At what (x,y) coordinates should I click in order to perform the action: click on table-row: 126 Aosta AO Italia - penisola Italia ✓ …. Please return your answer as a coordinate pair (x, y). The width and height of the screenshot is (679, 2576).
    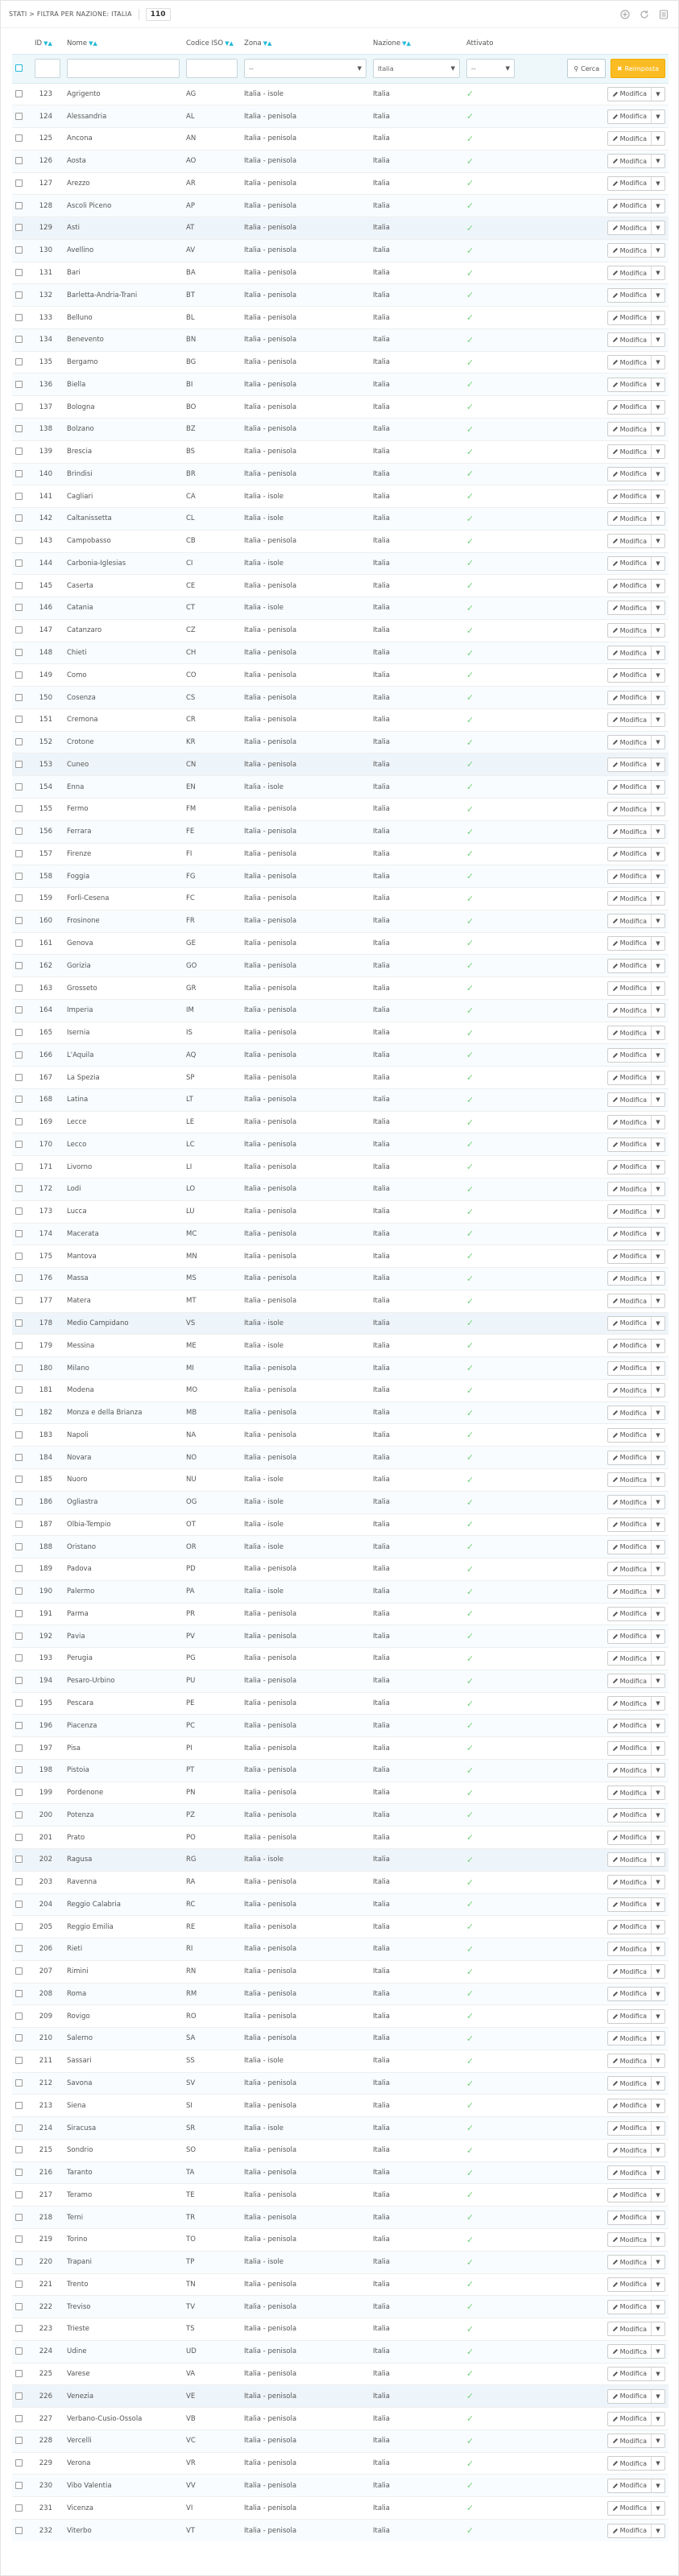
    Looking at the image, I should click on (340, 161).